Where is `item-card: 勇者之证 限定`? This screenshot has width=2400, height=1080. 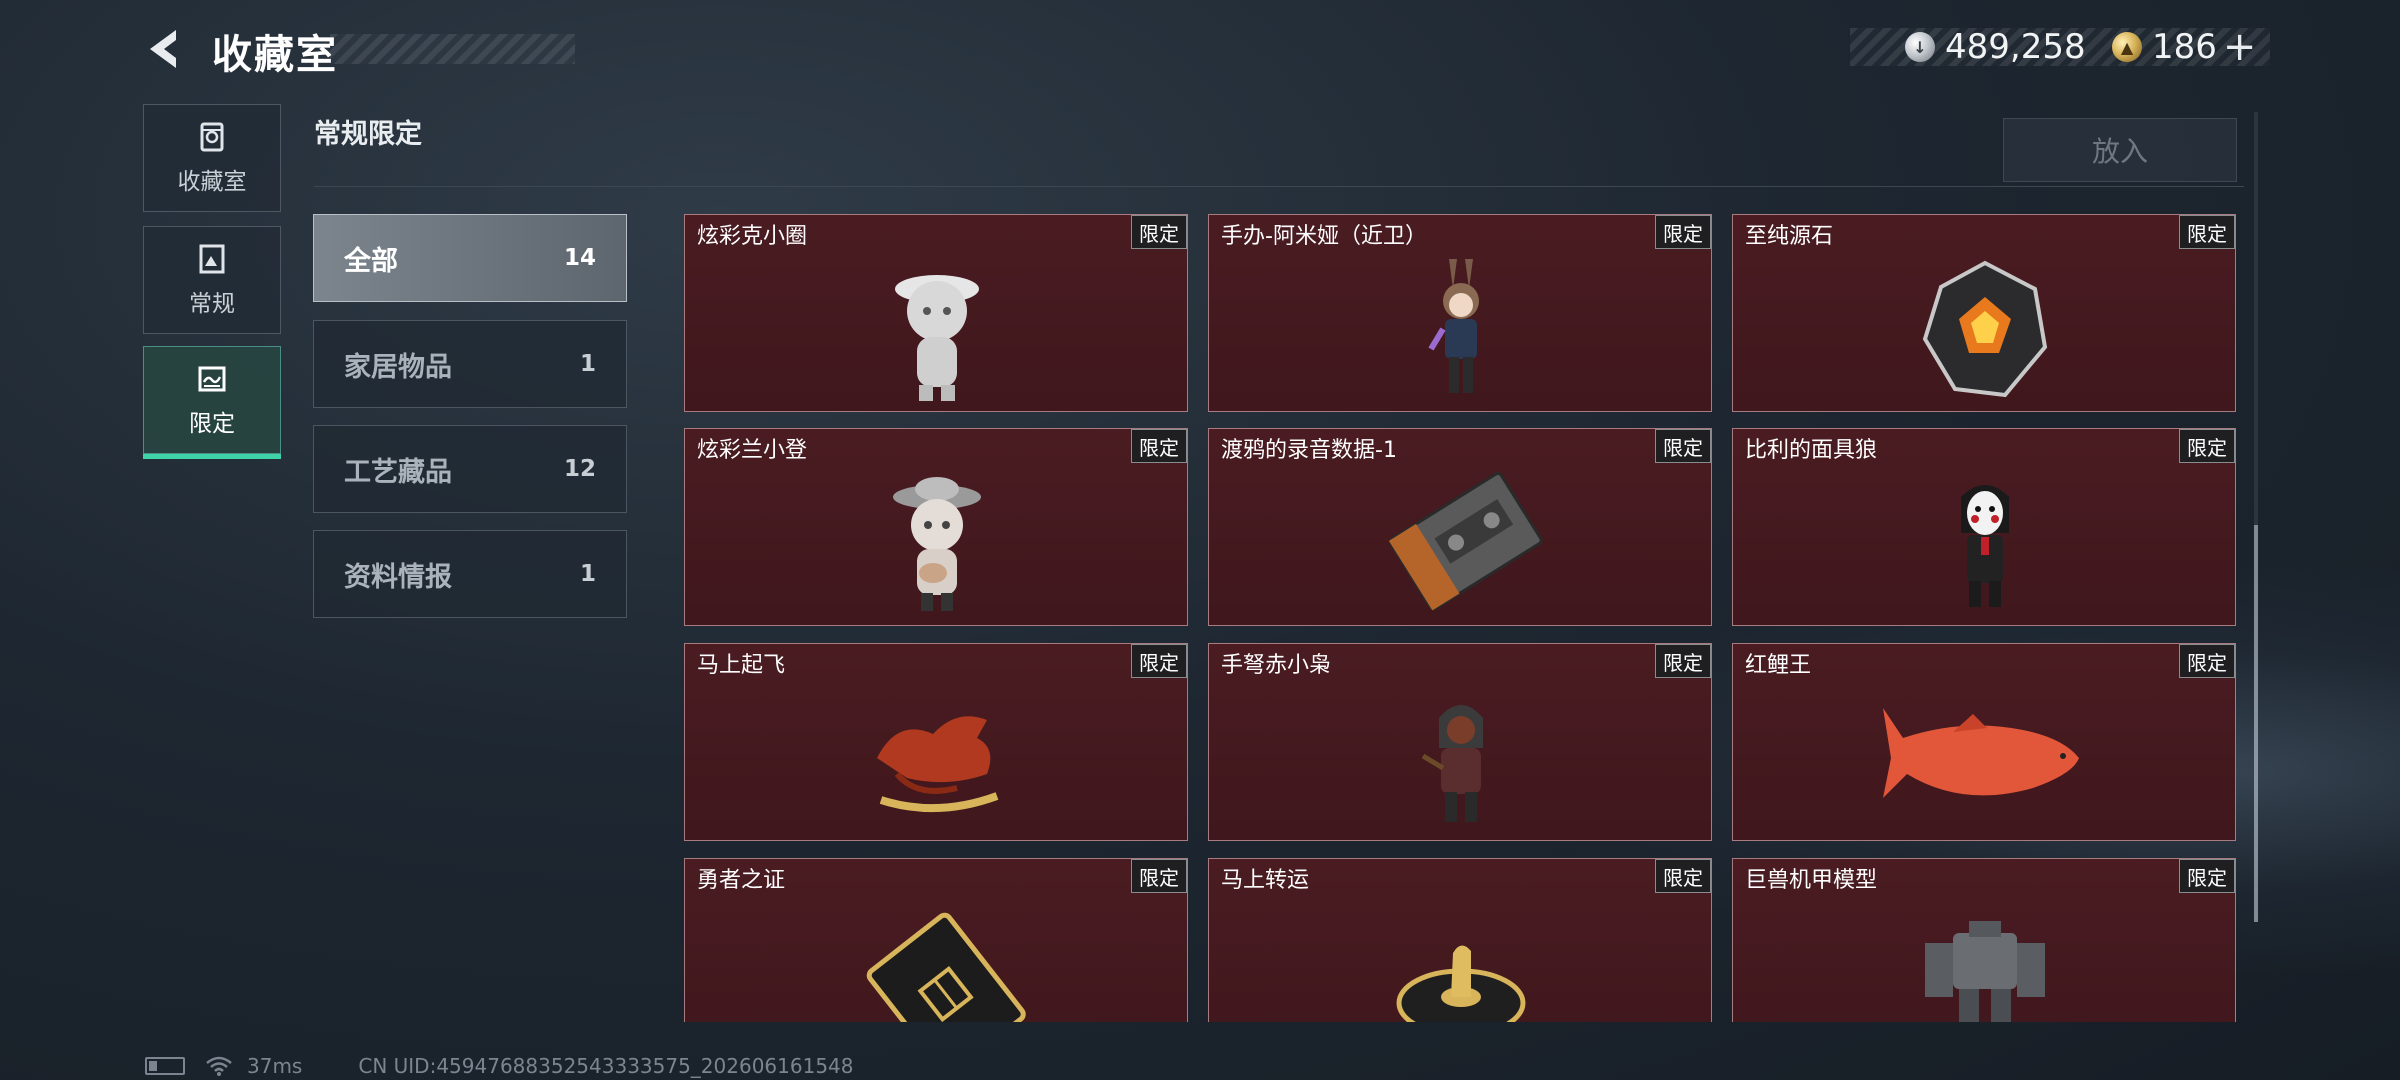
item-card: 勇者之证 限定 is located at coordinates (936, 940).